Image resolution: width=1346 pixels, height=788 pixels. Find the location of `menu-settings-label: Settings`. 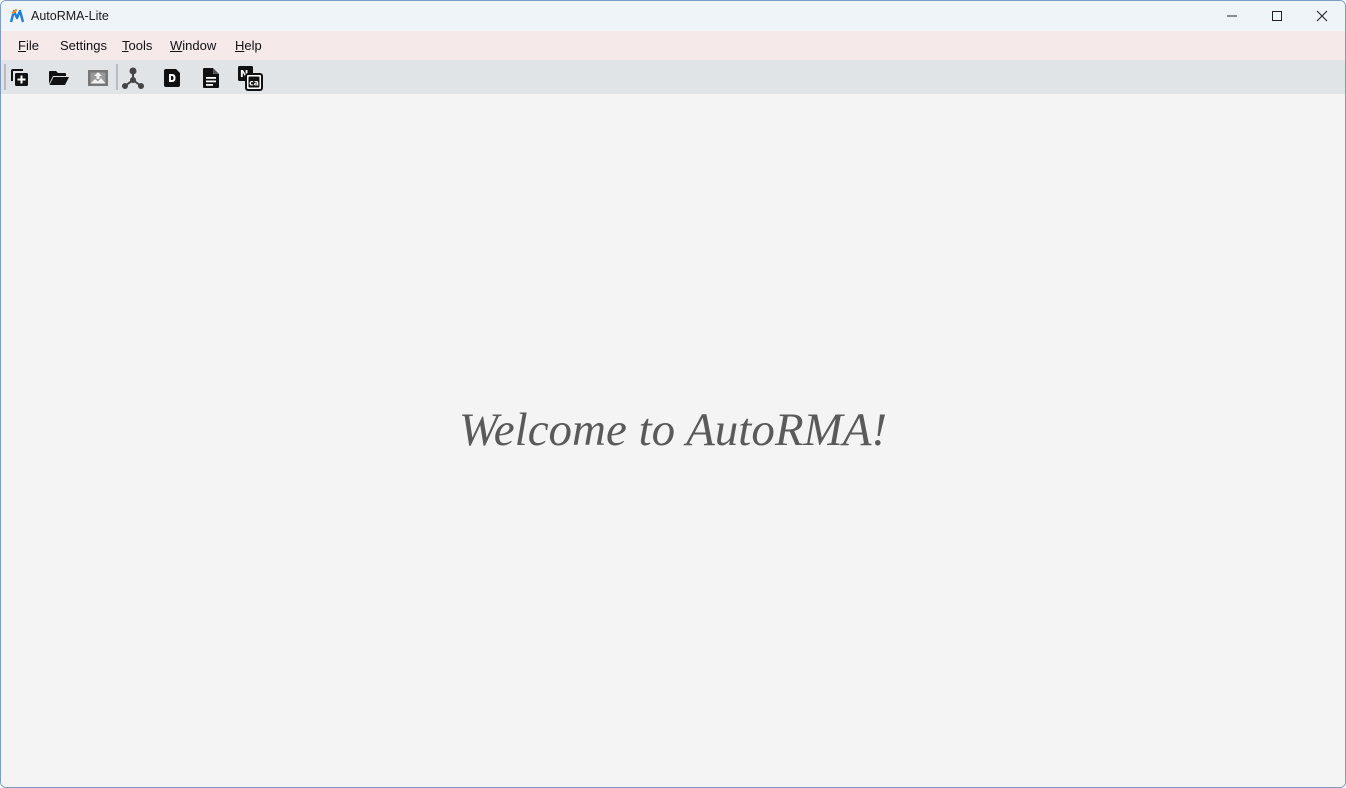

menu-settings-label: Settings is located at coordinates (83, 45).